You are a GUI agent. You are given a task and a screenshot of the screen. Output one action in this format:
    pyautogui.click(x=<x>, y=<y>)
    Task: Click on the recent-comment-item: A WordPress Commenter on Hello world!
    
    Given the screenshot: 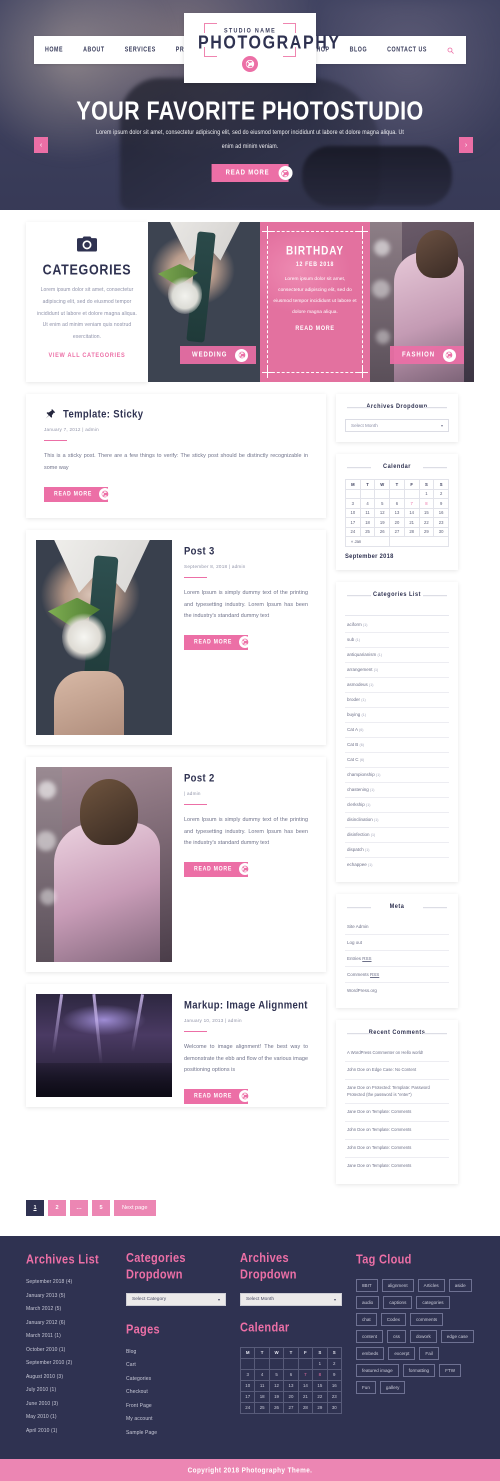 What is the action you would take?
    pyautogui.click(x=397, y=1054)
    